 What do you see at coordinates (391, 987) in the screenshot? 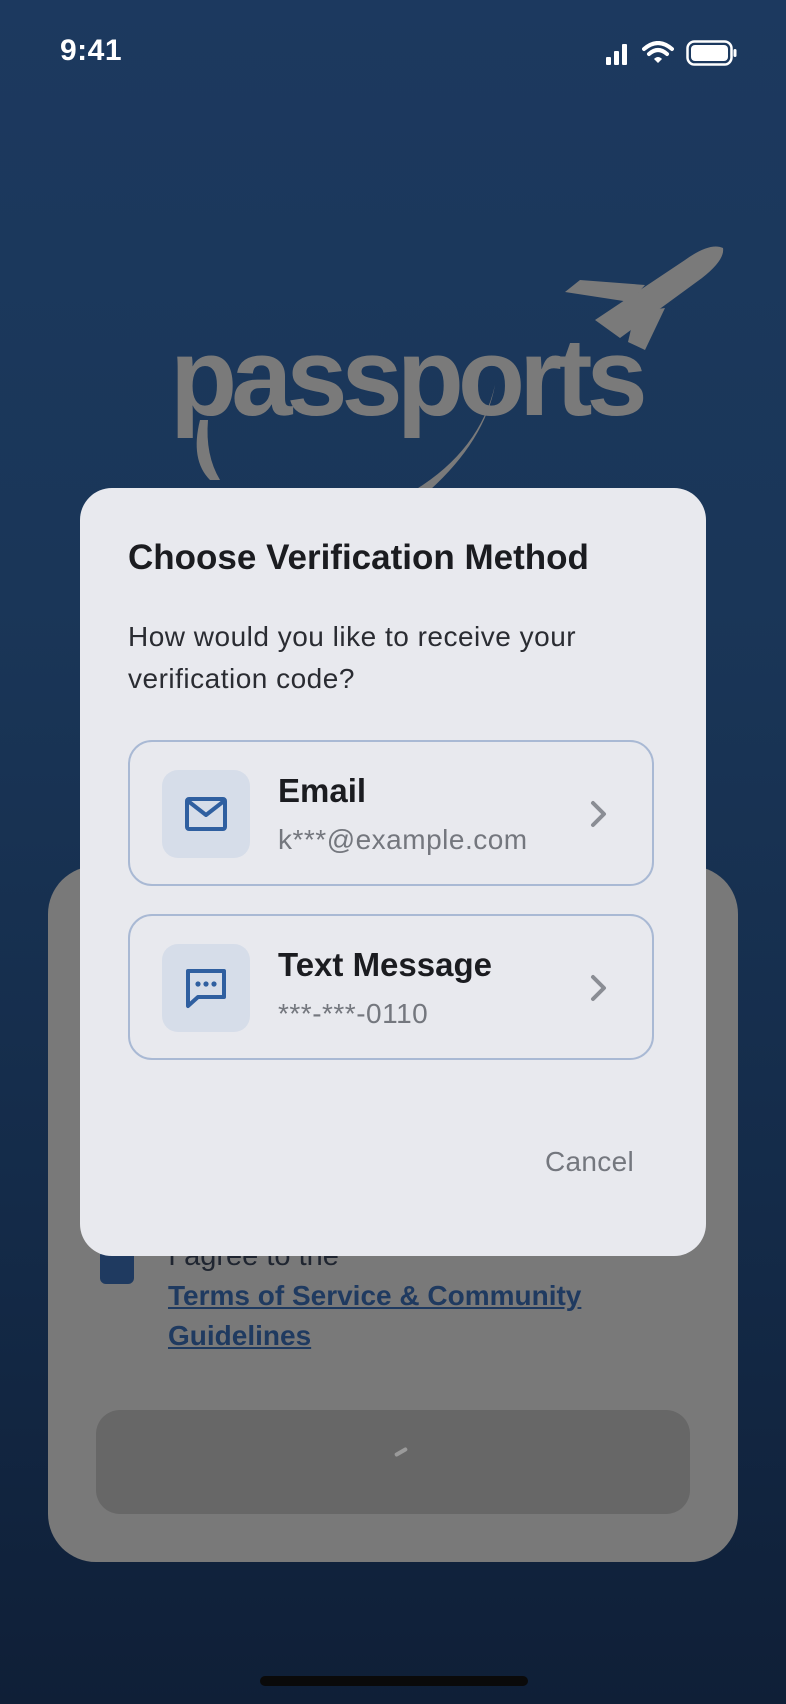
I see `text-message-option-button: Text Message ***-***-0110` at bounding box center [391, 987].